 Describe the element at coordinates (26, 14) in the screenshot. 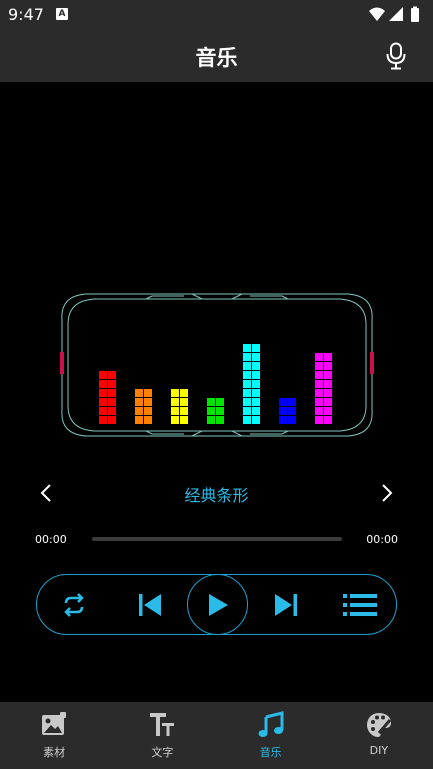

I see `status-time: 9:47` at that location.